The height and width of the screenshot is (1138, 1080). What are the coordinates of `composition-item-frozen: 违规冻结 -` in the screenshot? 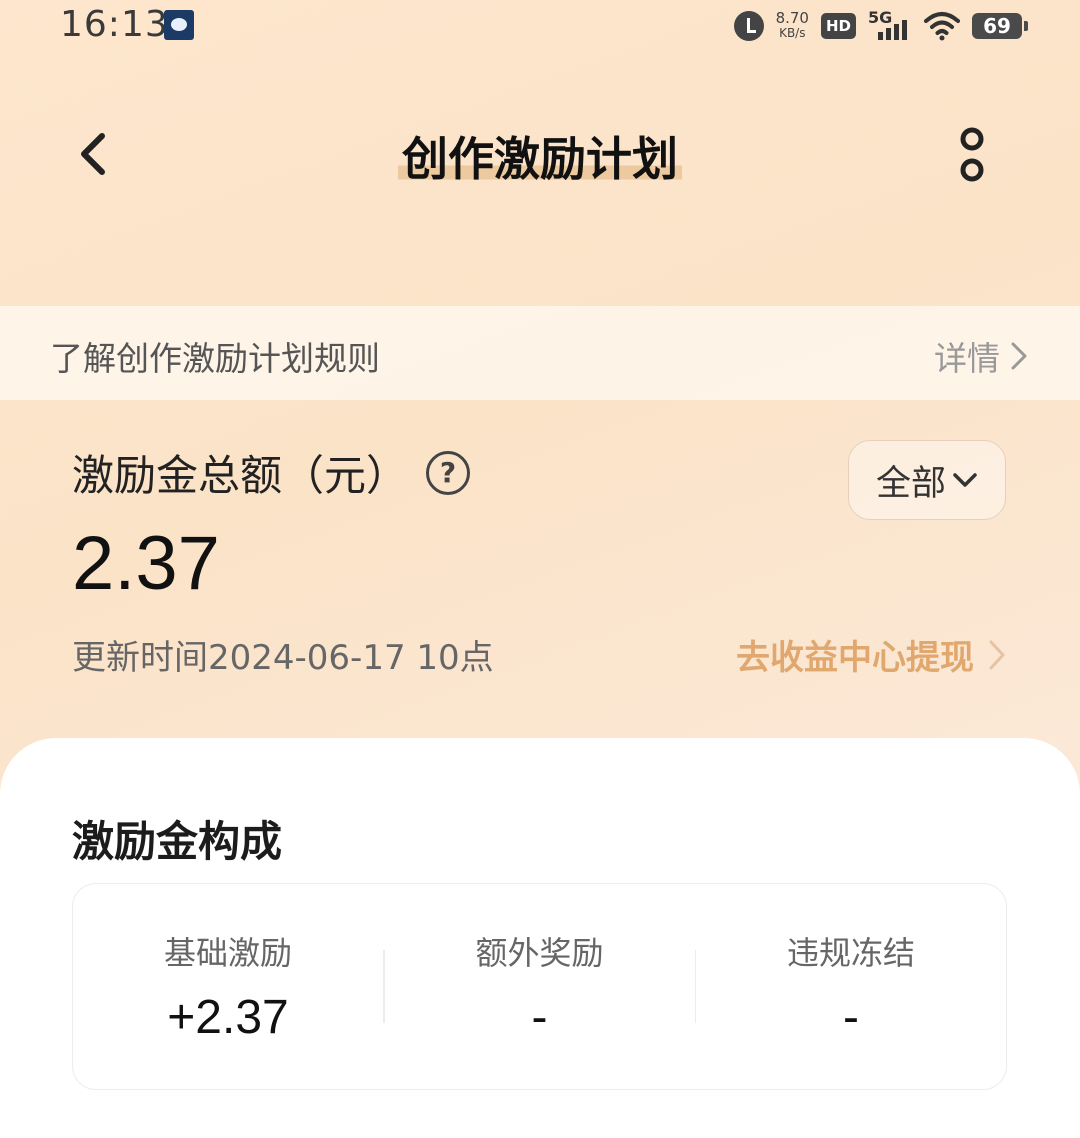 It's located at (851, 986).